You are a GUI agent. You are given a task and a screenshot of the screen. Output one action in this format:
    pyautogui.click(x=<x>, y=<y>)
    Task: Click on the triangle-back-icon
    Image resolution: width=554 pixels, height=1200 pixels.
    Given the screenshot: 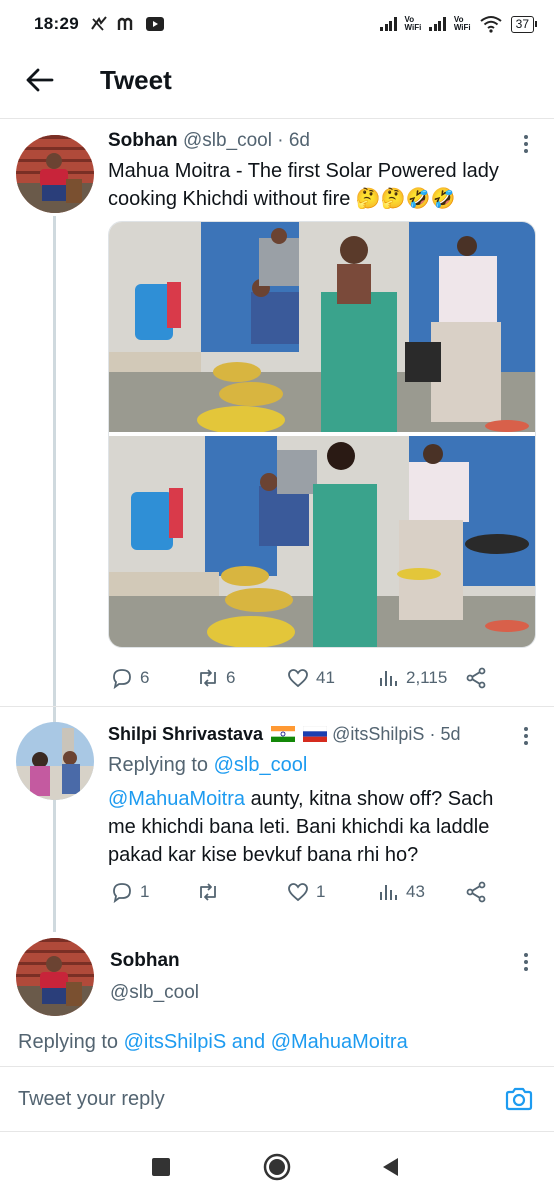 What is the action you would take?
    pyautogui.click(x=390, y=1167)
    